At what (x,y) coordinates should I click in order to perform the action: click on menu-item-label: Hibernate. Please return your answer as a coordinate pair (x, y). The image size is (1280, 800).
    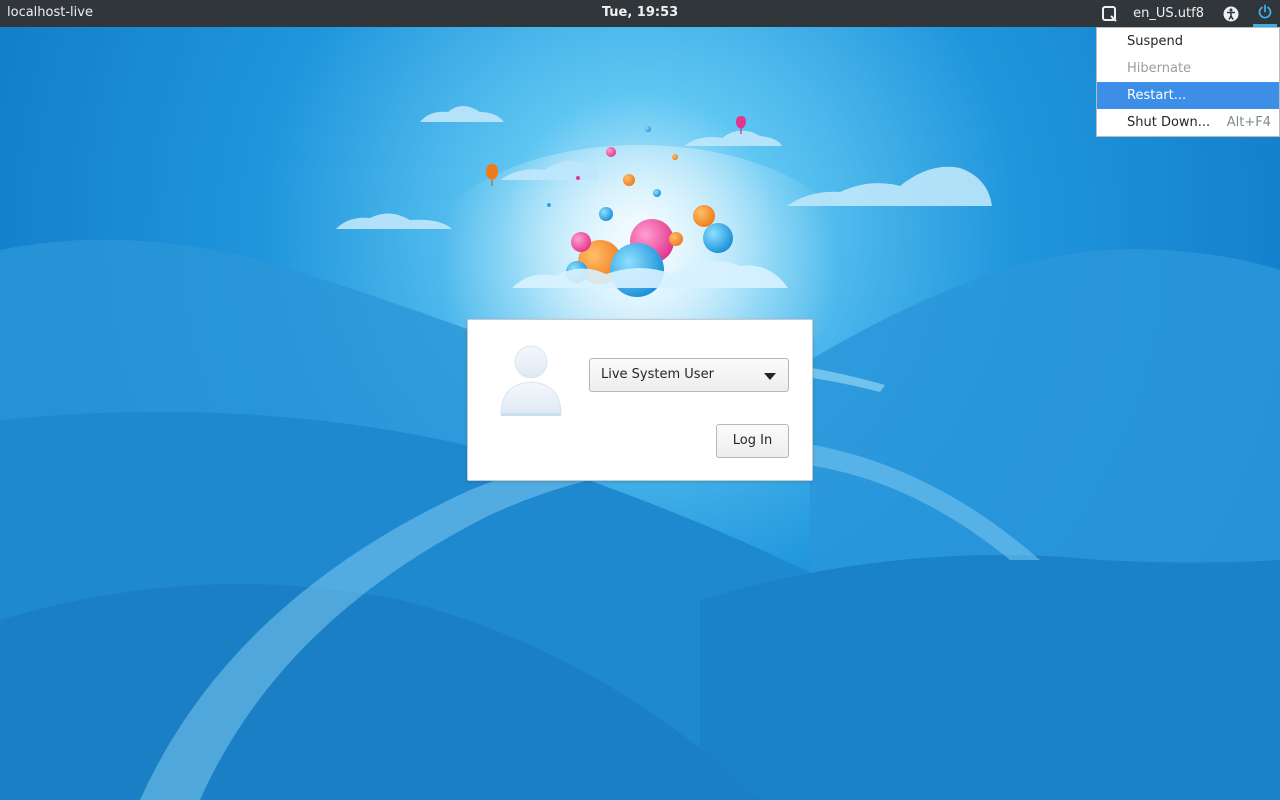
    Looking at the image, I should click on (1159, 68).